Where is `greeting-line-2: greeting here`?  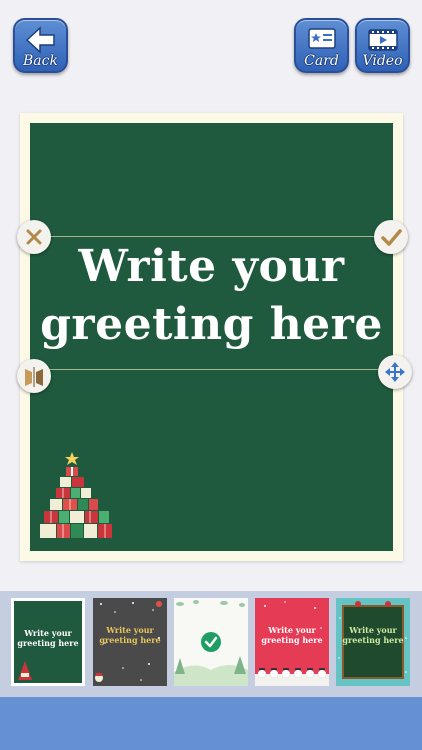
greeting-line-2: greeting here is located at coordinates (211, 324).